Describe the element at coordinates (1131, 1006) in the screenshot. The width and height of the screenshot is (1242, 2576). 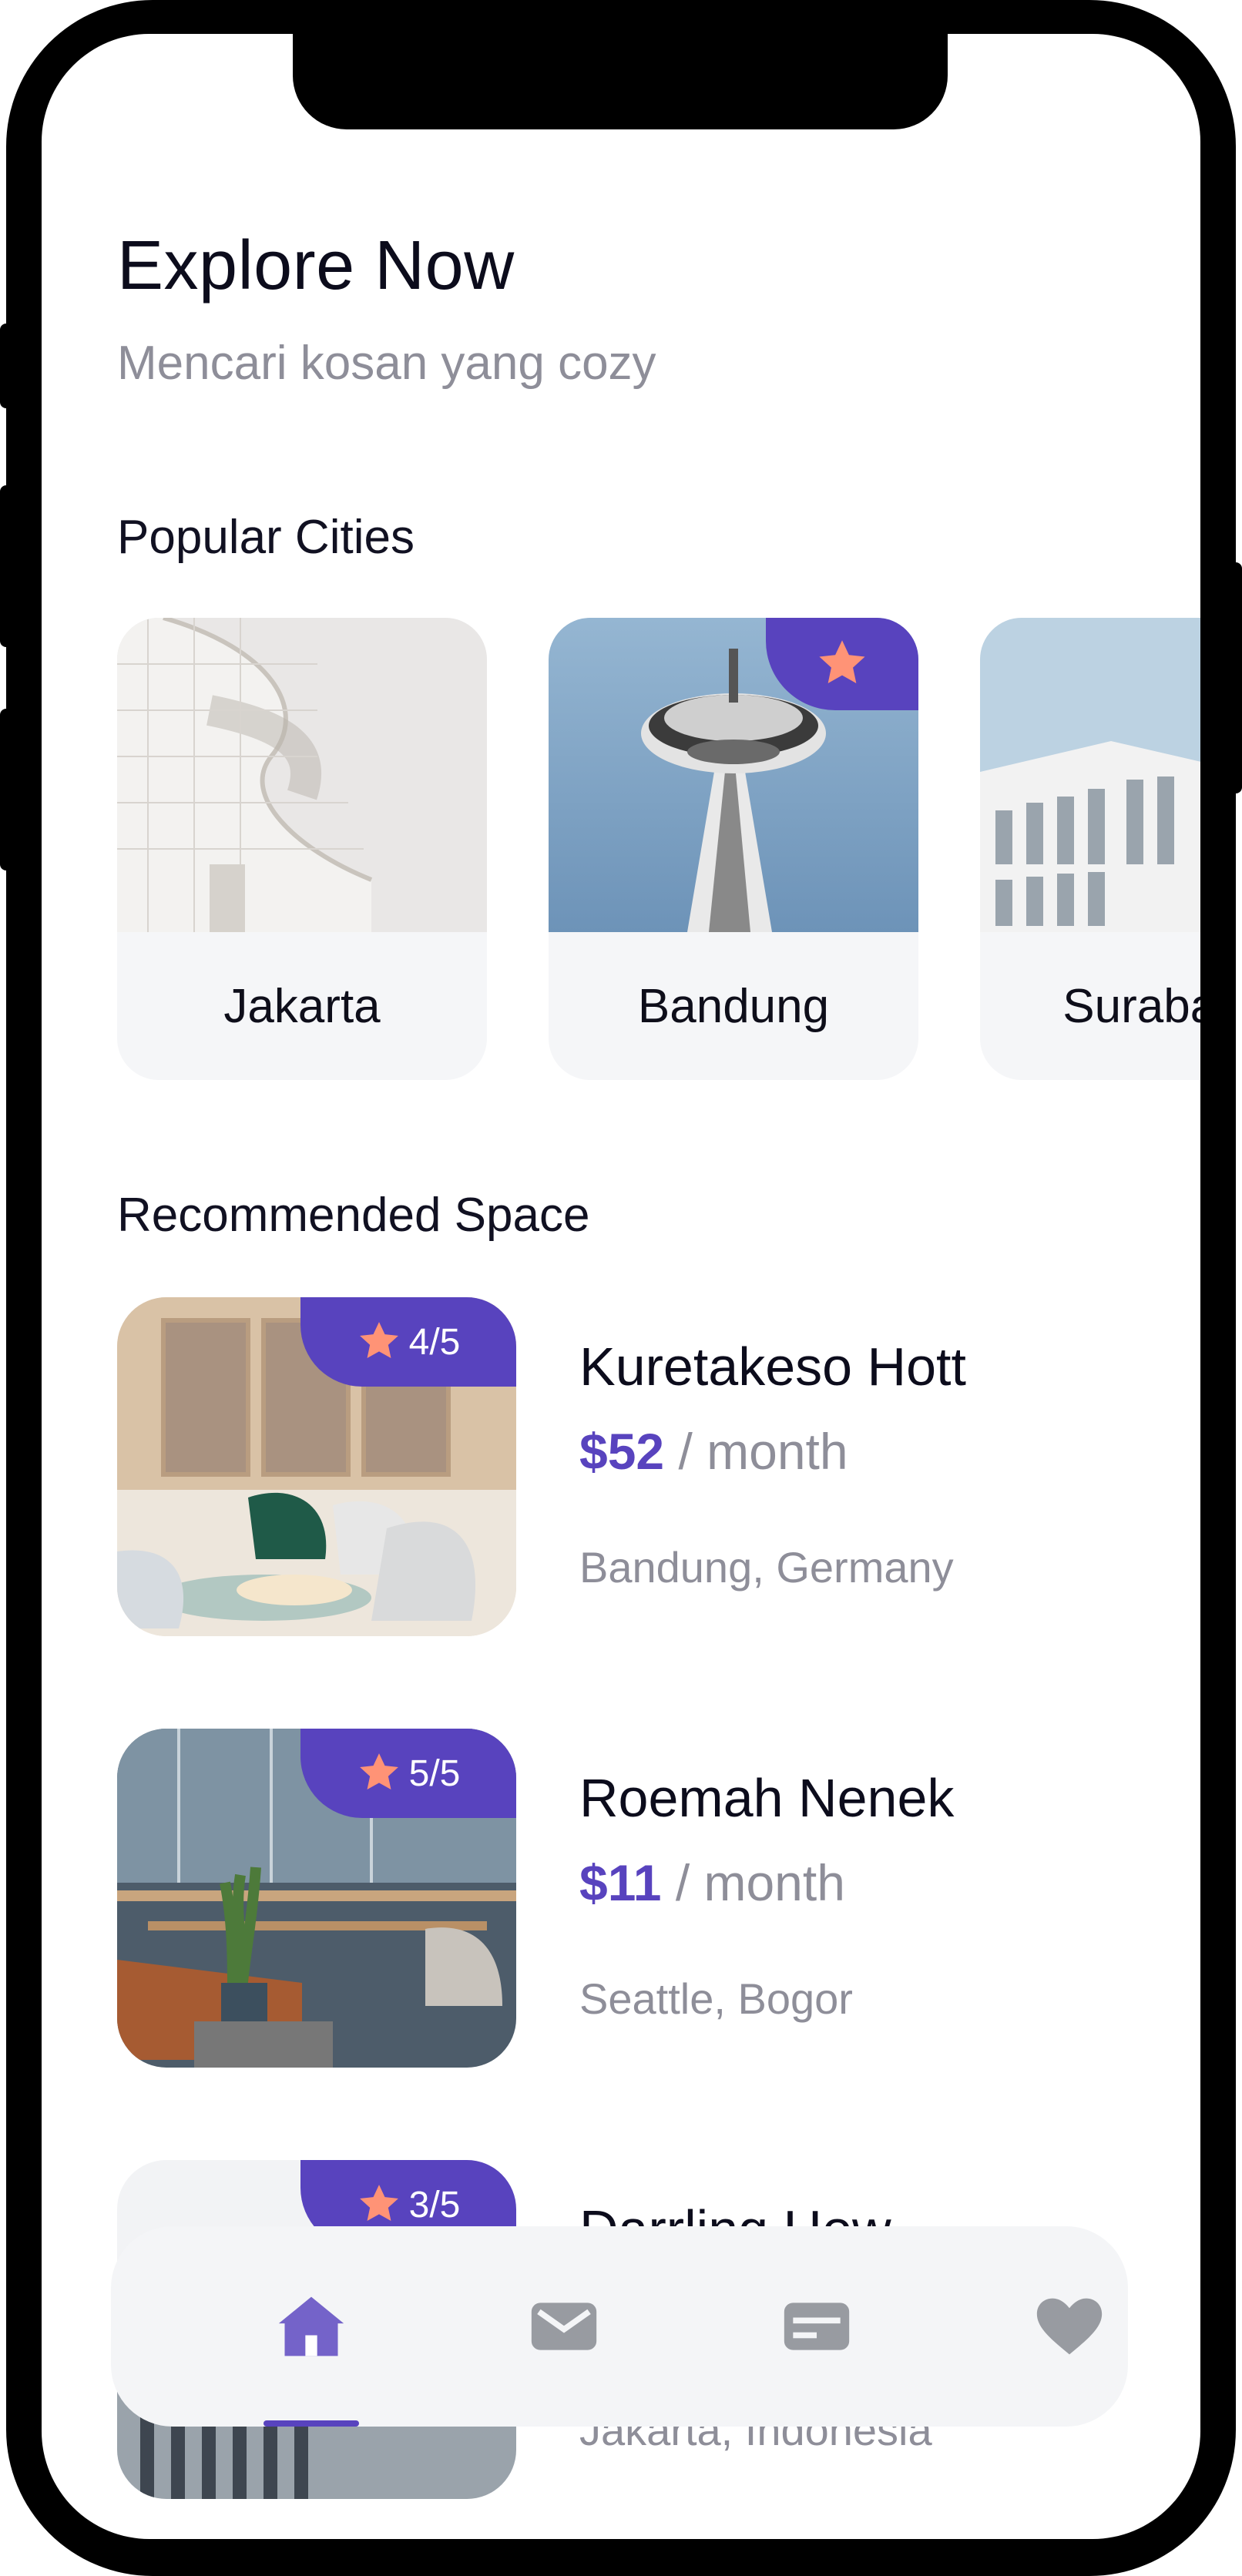
I see `city-name: Surabaya` at that location.